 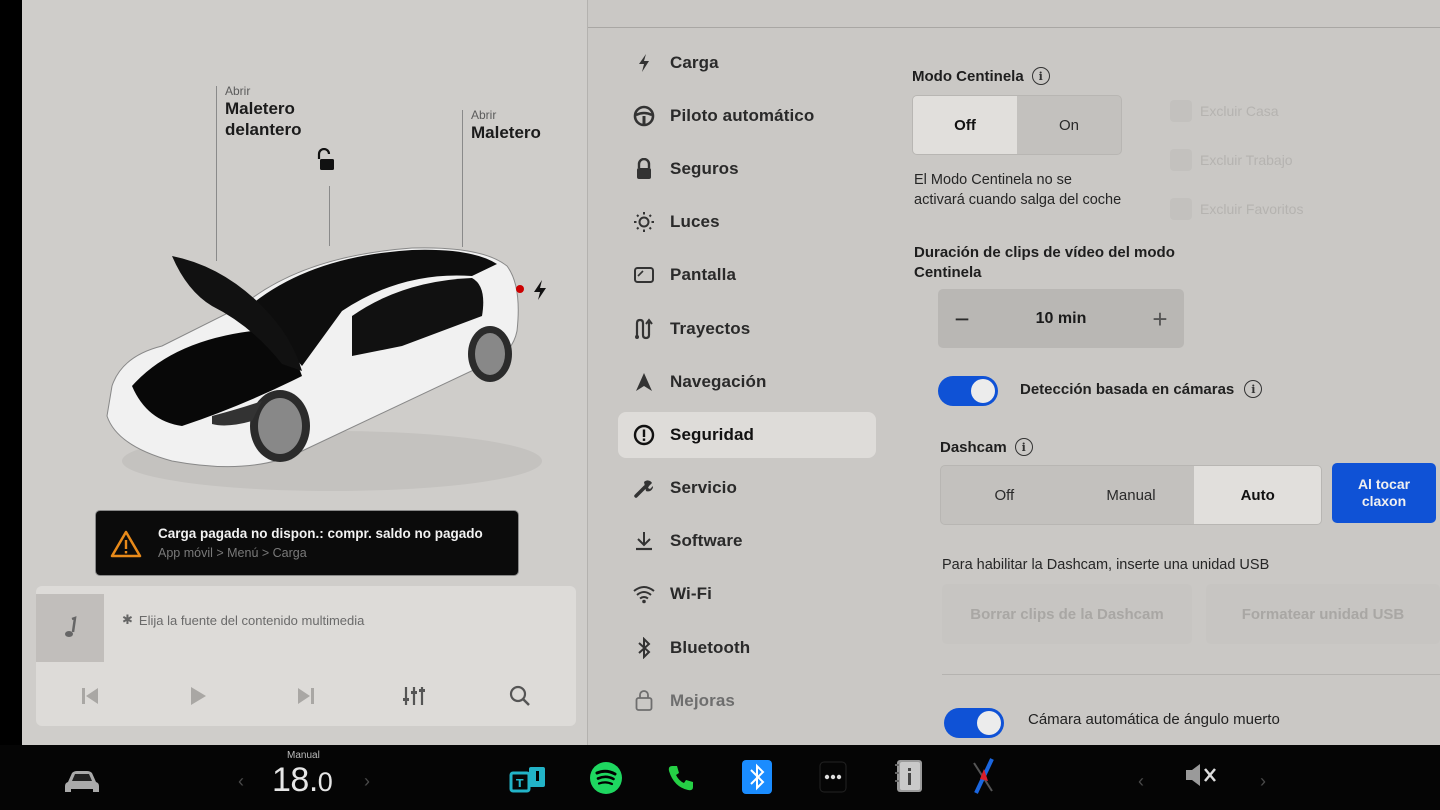 What do you see at coordinates (238, 91) in the screenshot?
I see `frunk-action: Abrir` at bounding box center [238, 91].